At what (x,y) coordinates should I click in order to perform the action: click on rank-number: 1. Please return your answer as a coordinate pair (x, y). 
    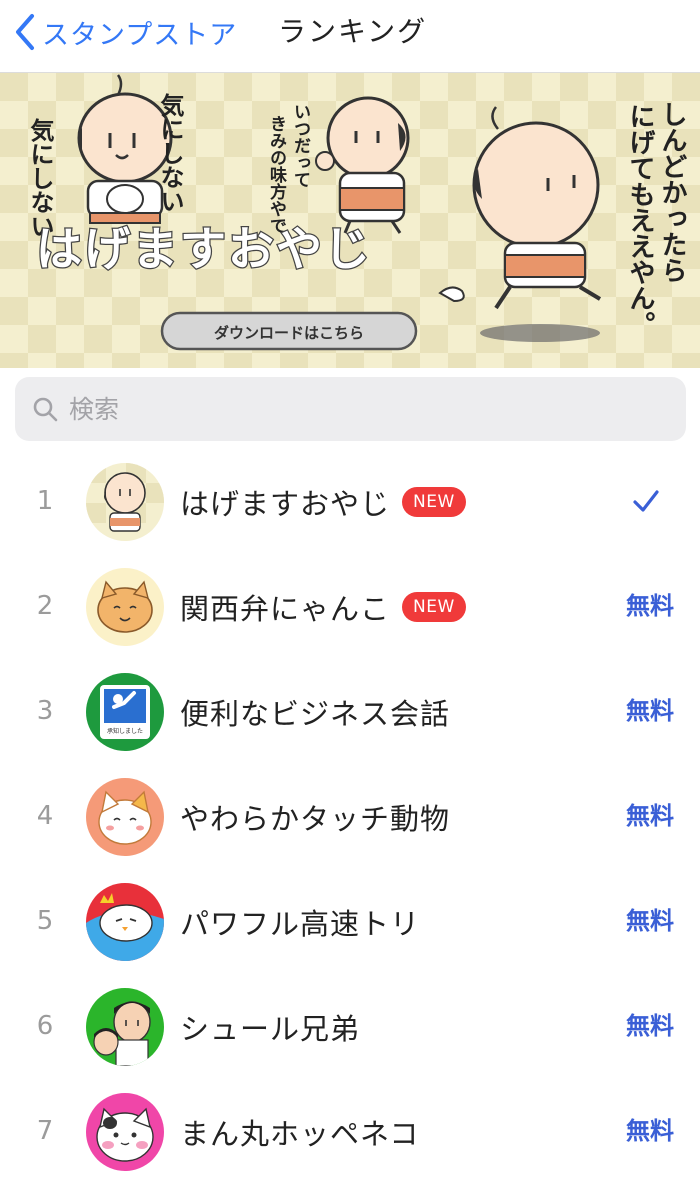
    Looking at the image, I should click on (45, 501).